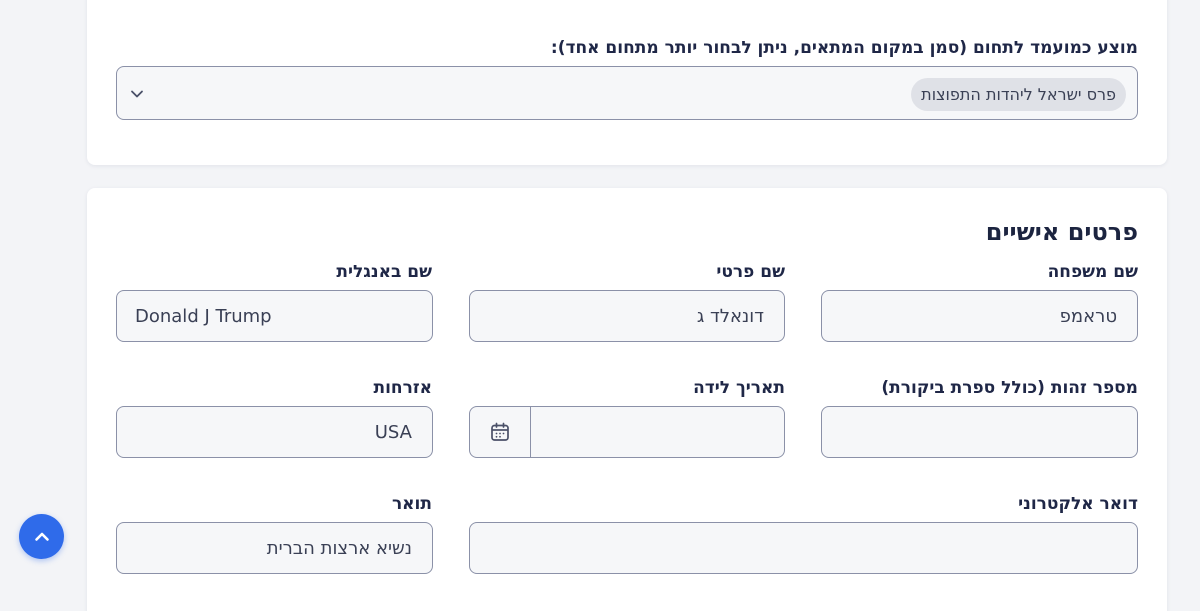  What do you see at coordinates (750, 272) in the screenshot?
I see `first-name-label: שם פרטי` at bounding box center [750, 272].